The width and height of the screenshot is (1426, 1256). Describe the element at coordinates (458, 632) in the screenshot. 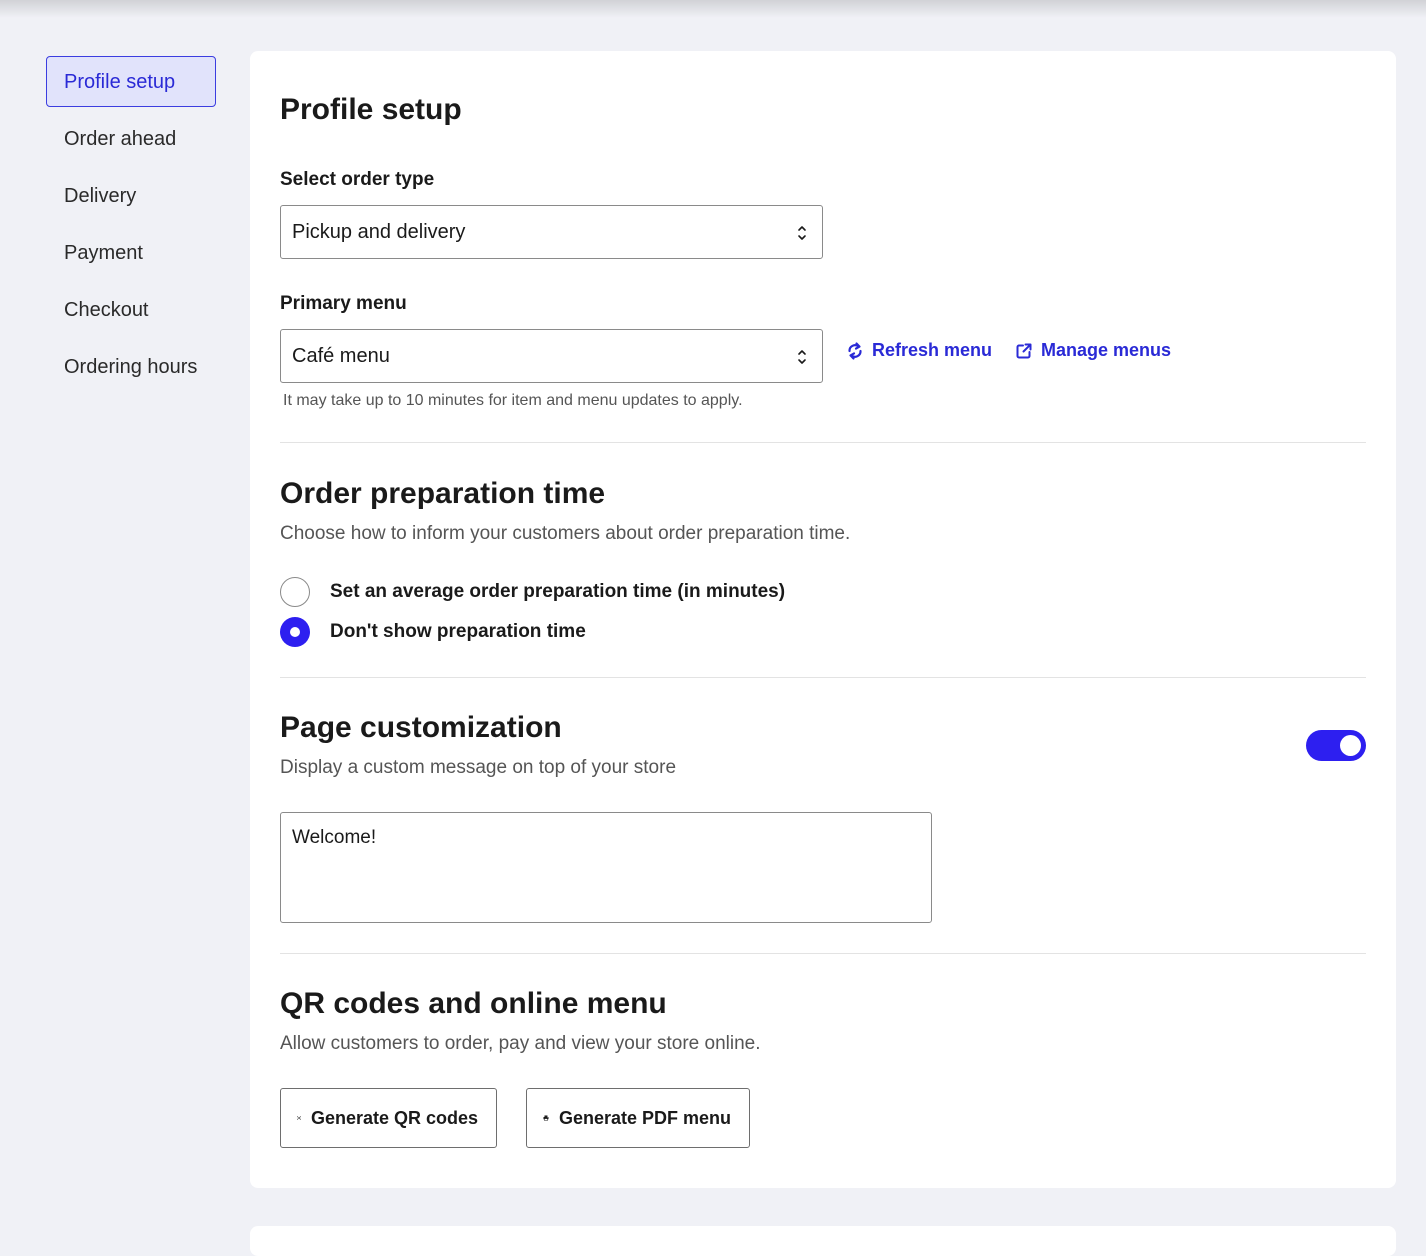

I see `radio-label: Don't show preparation time` at that location.